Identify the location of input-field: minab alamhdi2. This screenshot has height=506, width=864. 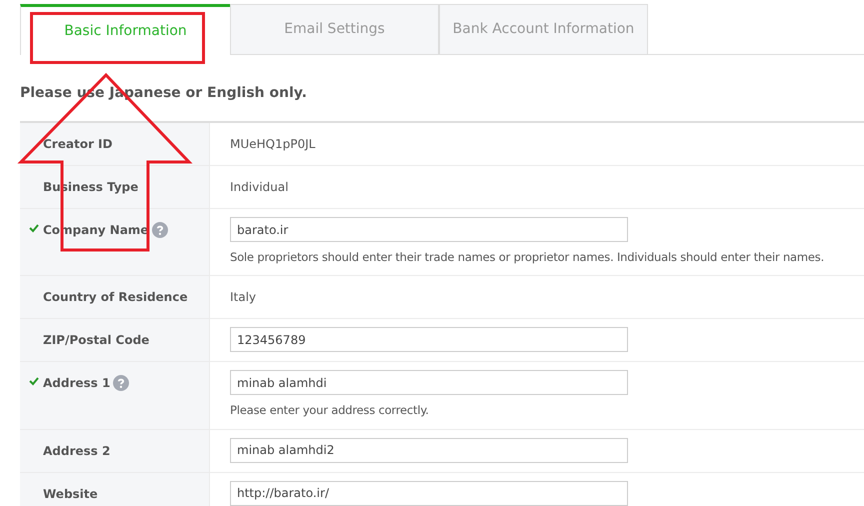
(429, 450).